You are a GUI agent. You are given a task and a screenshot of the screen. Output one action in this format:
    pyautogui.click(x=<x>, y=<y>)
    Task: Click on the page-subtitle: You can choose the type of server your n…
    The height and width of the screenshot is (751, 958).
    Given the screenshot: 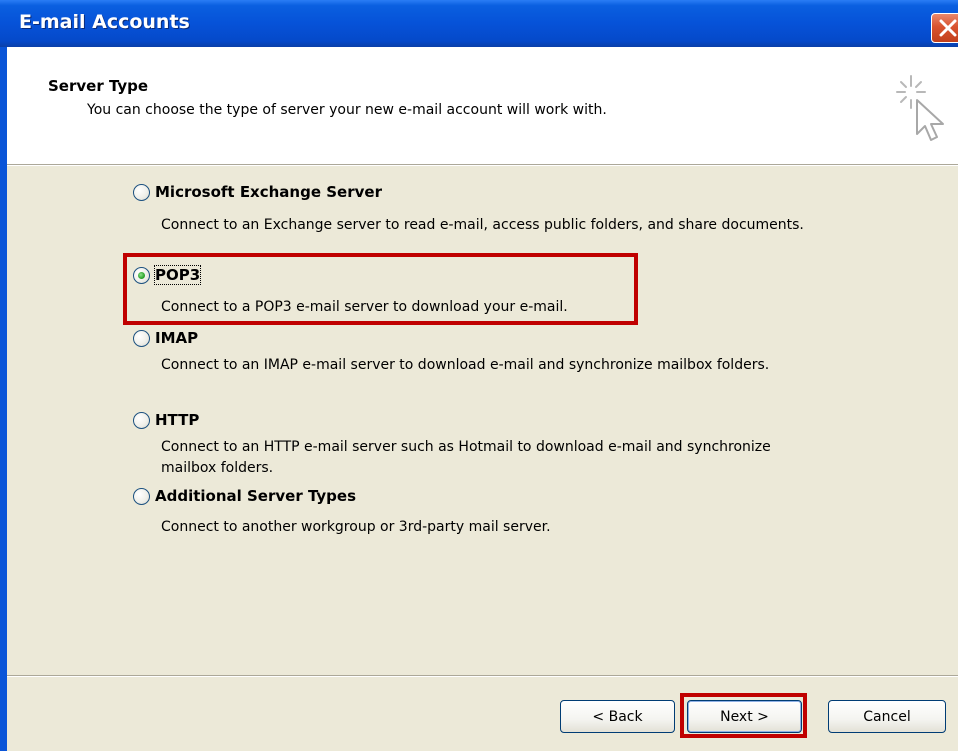 What is the action you would take?
    pyautogui.click(x=347, y=110)
    